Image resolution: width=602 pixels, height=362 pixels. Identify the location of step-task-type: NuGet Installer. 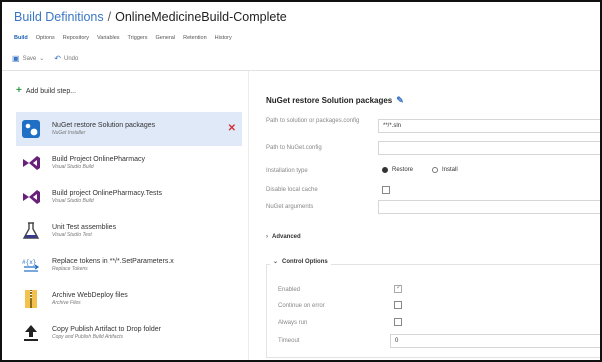
(69, 133).